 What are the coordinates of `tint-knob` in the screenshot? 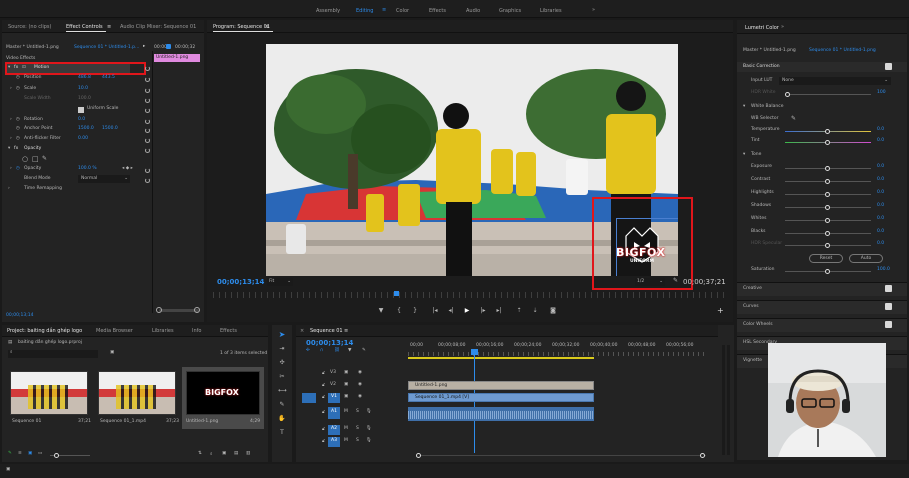 It's located at (827, 142).